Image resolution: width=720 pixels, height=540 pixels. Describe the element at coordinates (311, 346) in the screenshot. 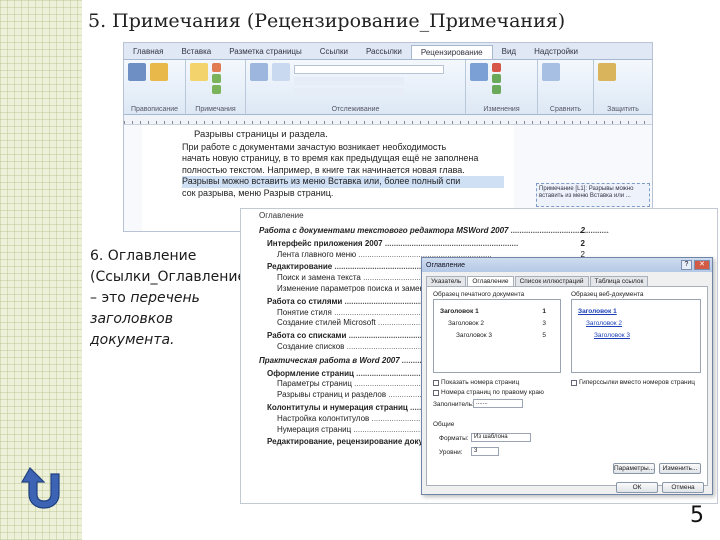

I see `toc-entry-text: Создание списков` at that location.